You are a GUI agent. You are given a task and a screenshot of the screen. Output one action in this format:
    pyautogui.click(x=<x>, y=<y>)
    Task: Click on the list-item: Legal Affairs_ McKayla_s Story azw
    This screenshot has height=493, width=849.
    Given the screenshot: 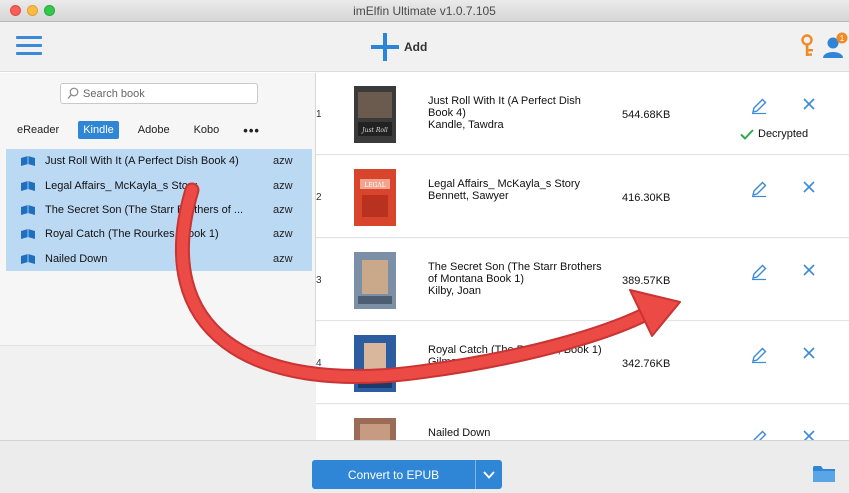 What is the action you would take?
    pyautogui.click(x=159, y=185)
    